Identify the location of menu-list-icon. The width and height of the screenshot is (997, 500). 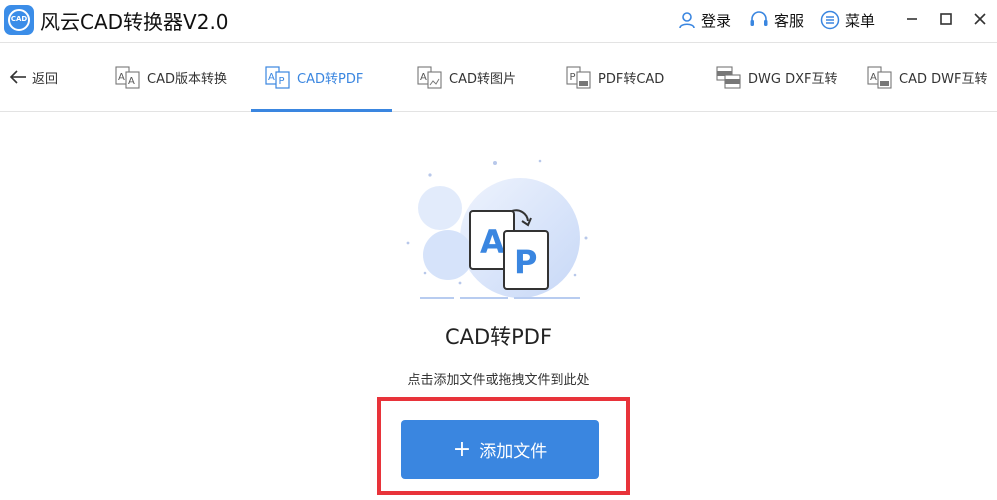
(830, 20).